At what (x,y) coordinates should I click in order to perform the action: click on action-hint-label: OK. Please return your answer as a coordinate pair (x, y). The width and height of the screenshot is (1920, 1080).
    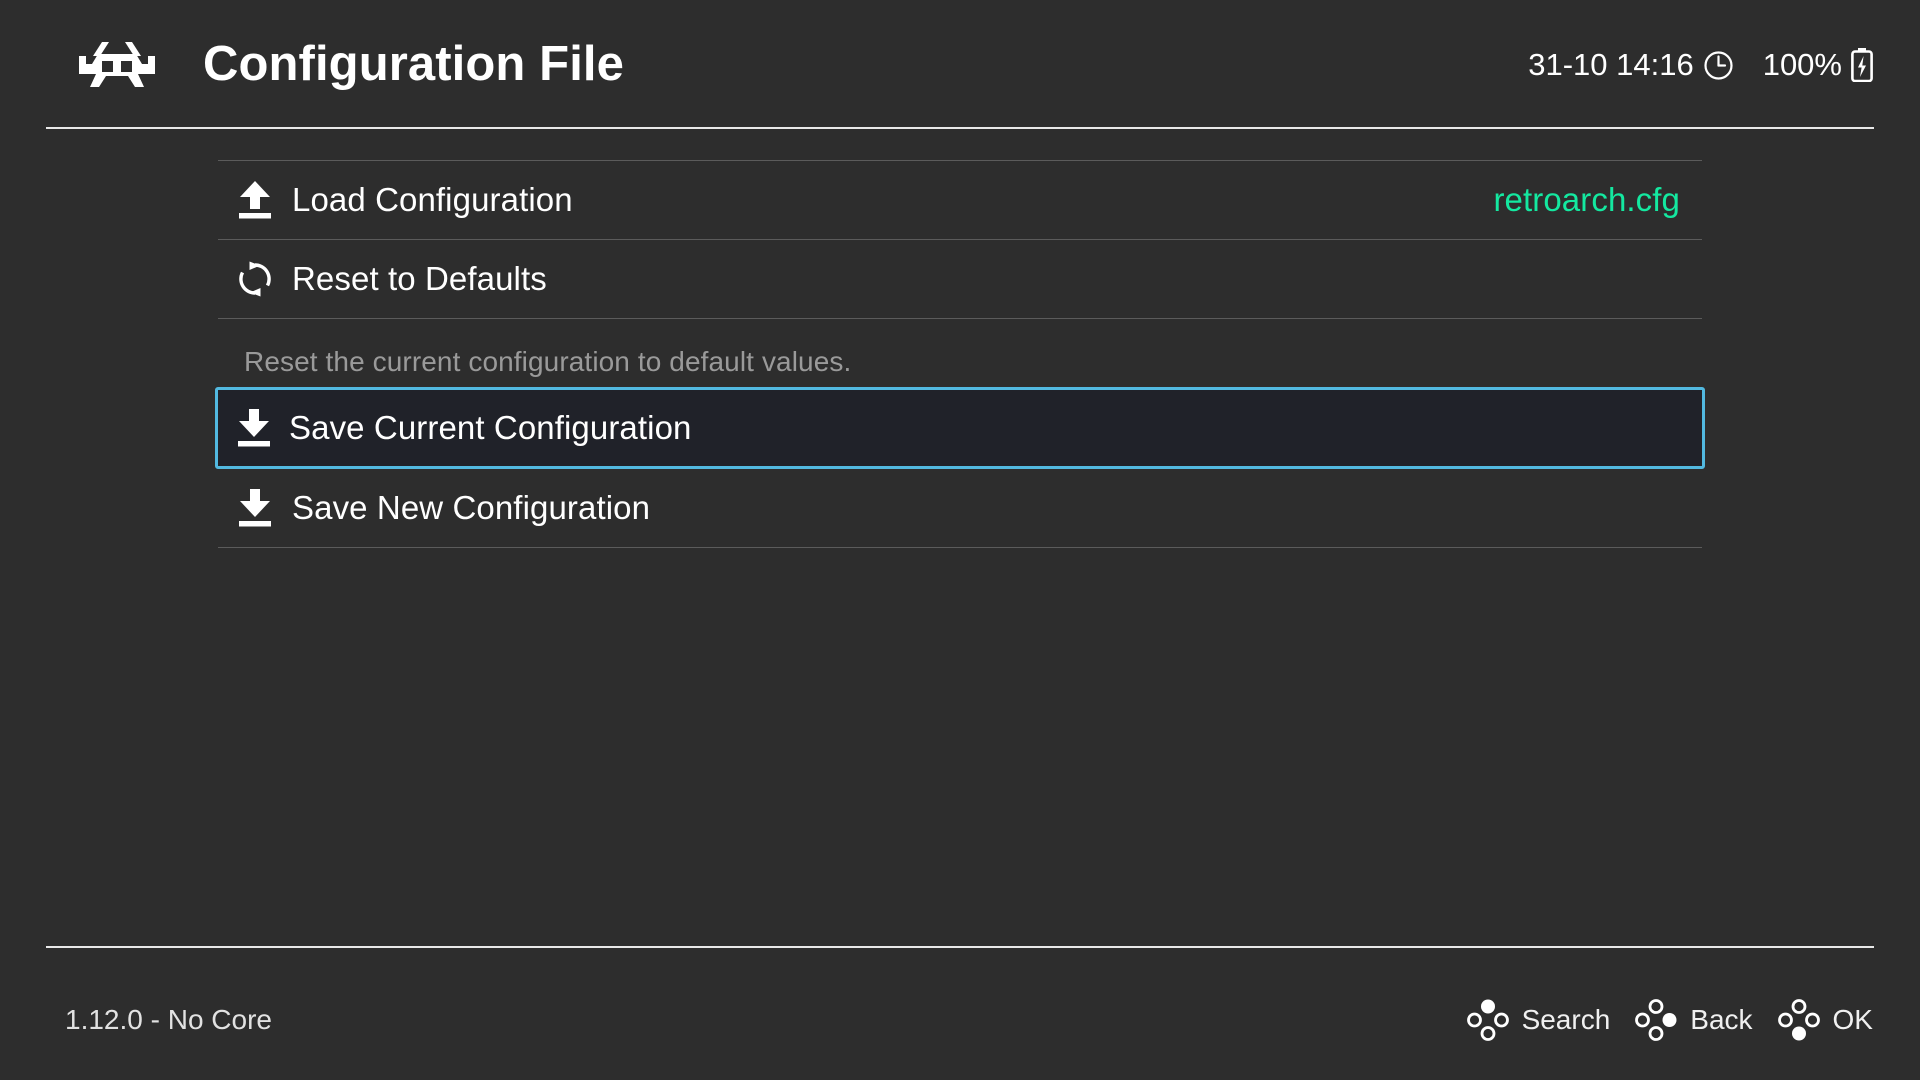
    Looking at the image, I should click on (1852, 1019).